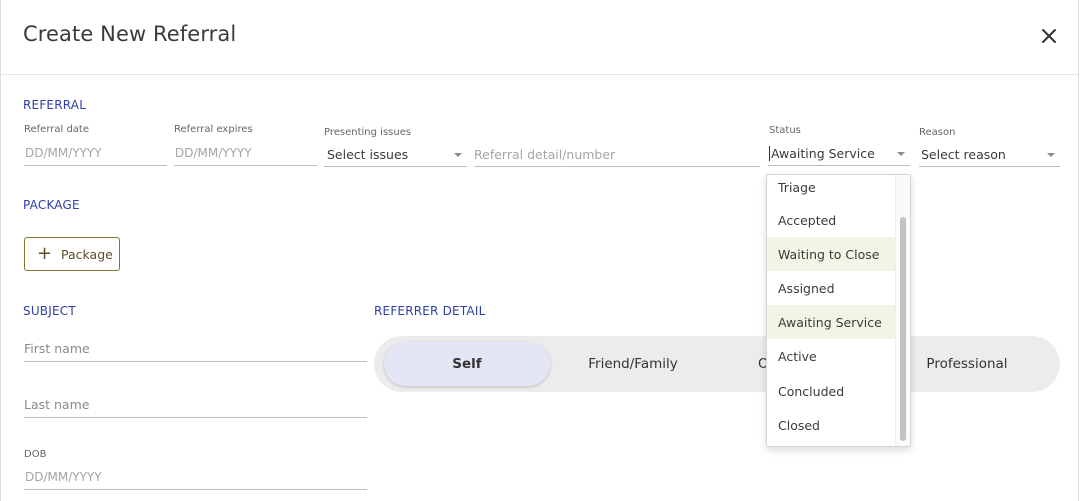  I want to click on status-option-triage: Triage, so click(831, 189).